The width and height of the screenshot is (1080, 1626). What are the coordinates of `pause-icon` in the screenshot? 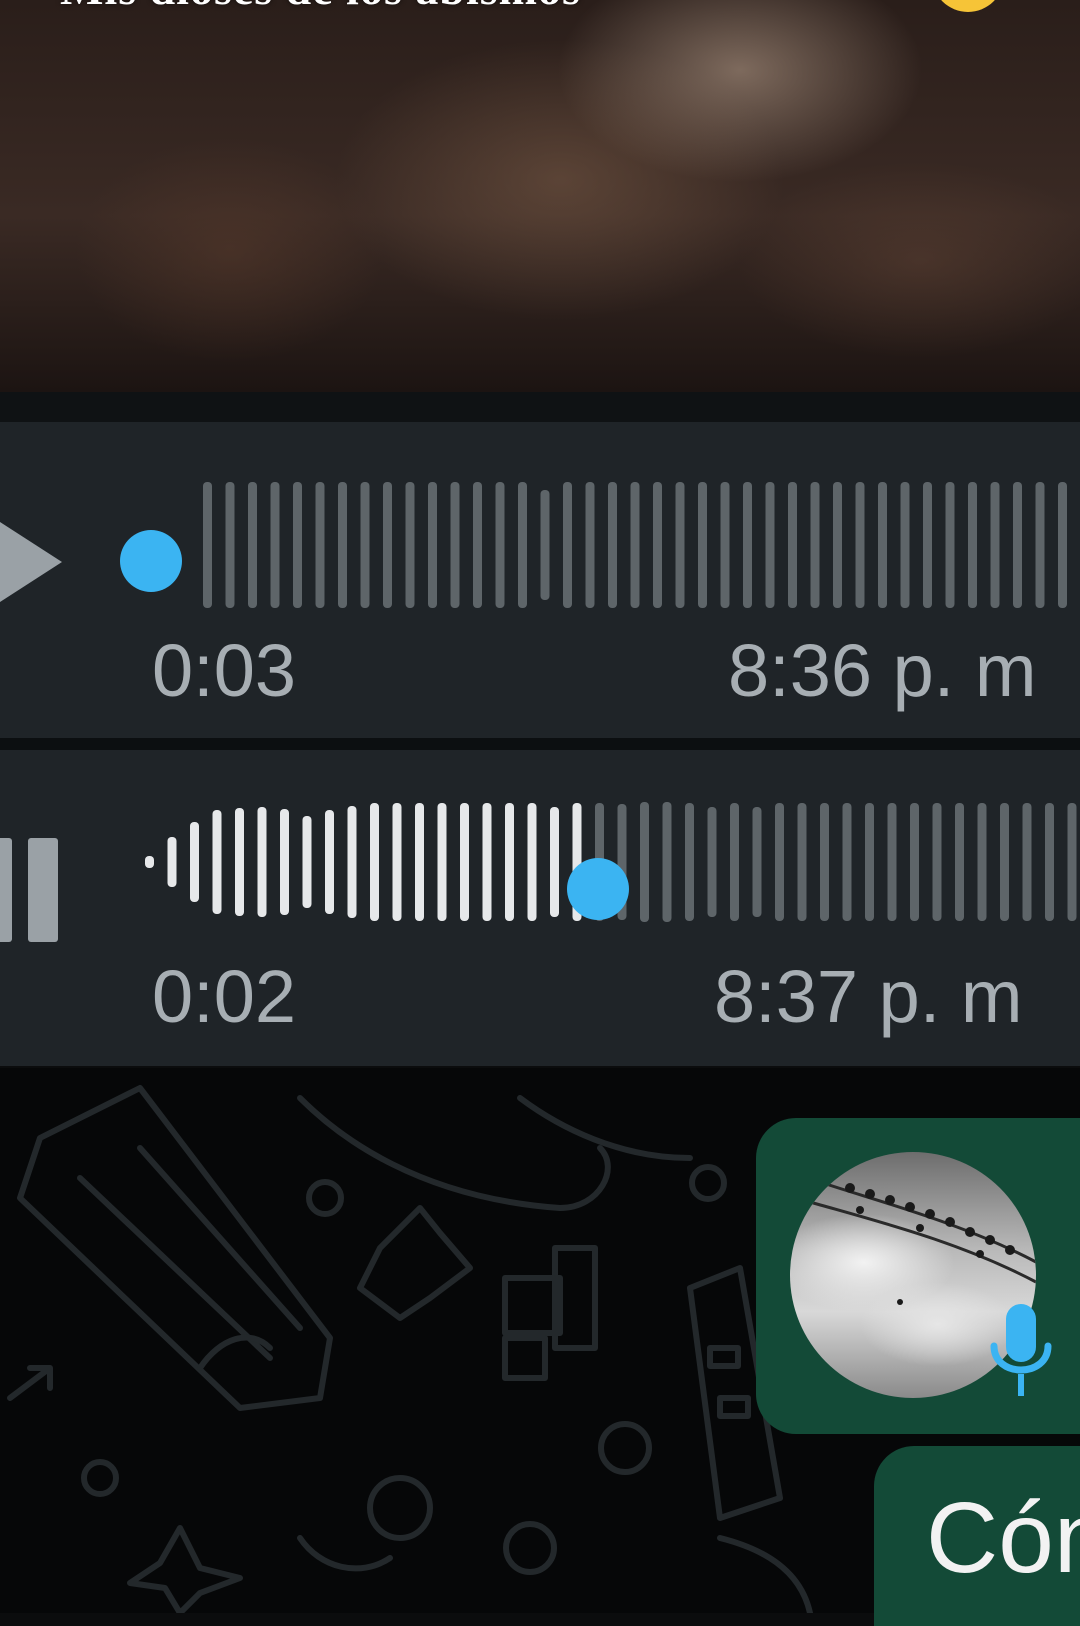 It's located at (30, 890).